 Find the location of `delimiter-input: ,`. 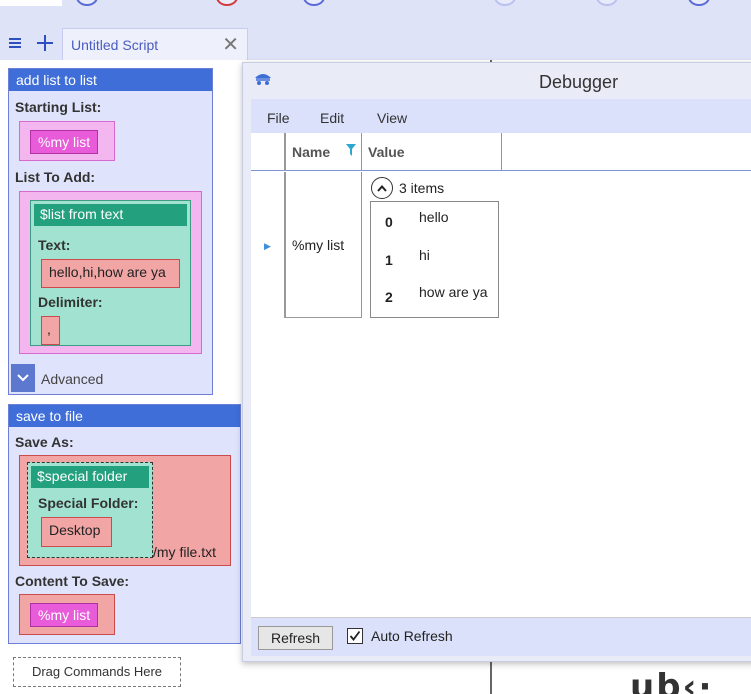

delimiter-input: , is located at coordinates (50, 330).